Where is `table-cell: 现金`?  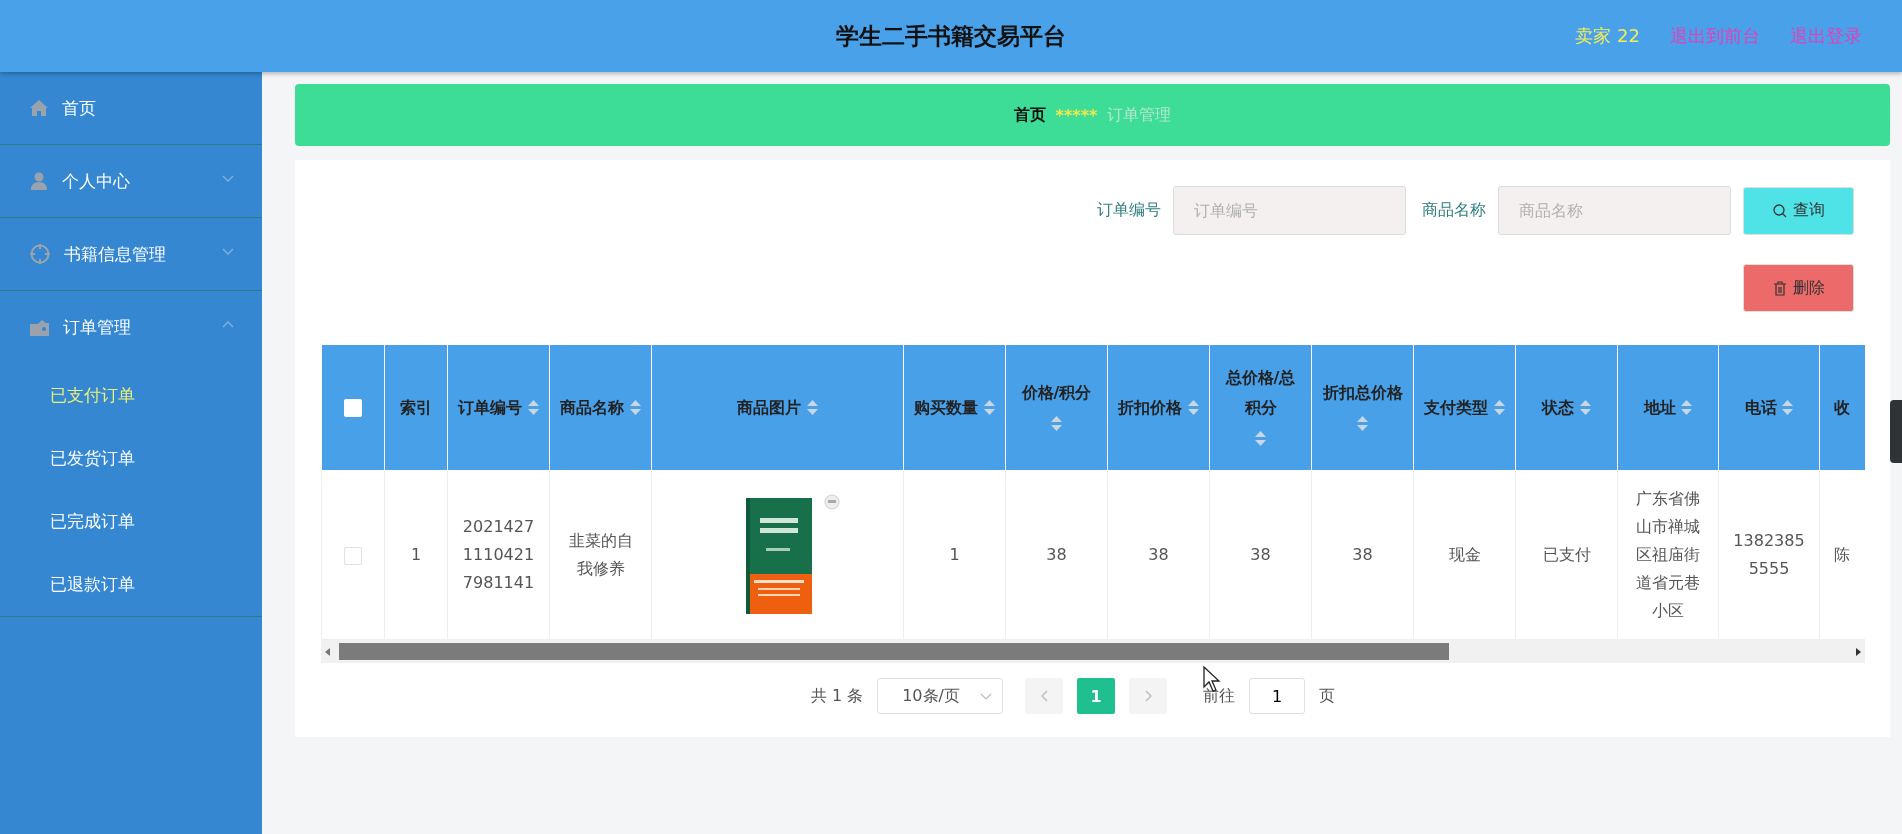
table-cell: 现金 is located at coordinates (1464, 554).